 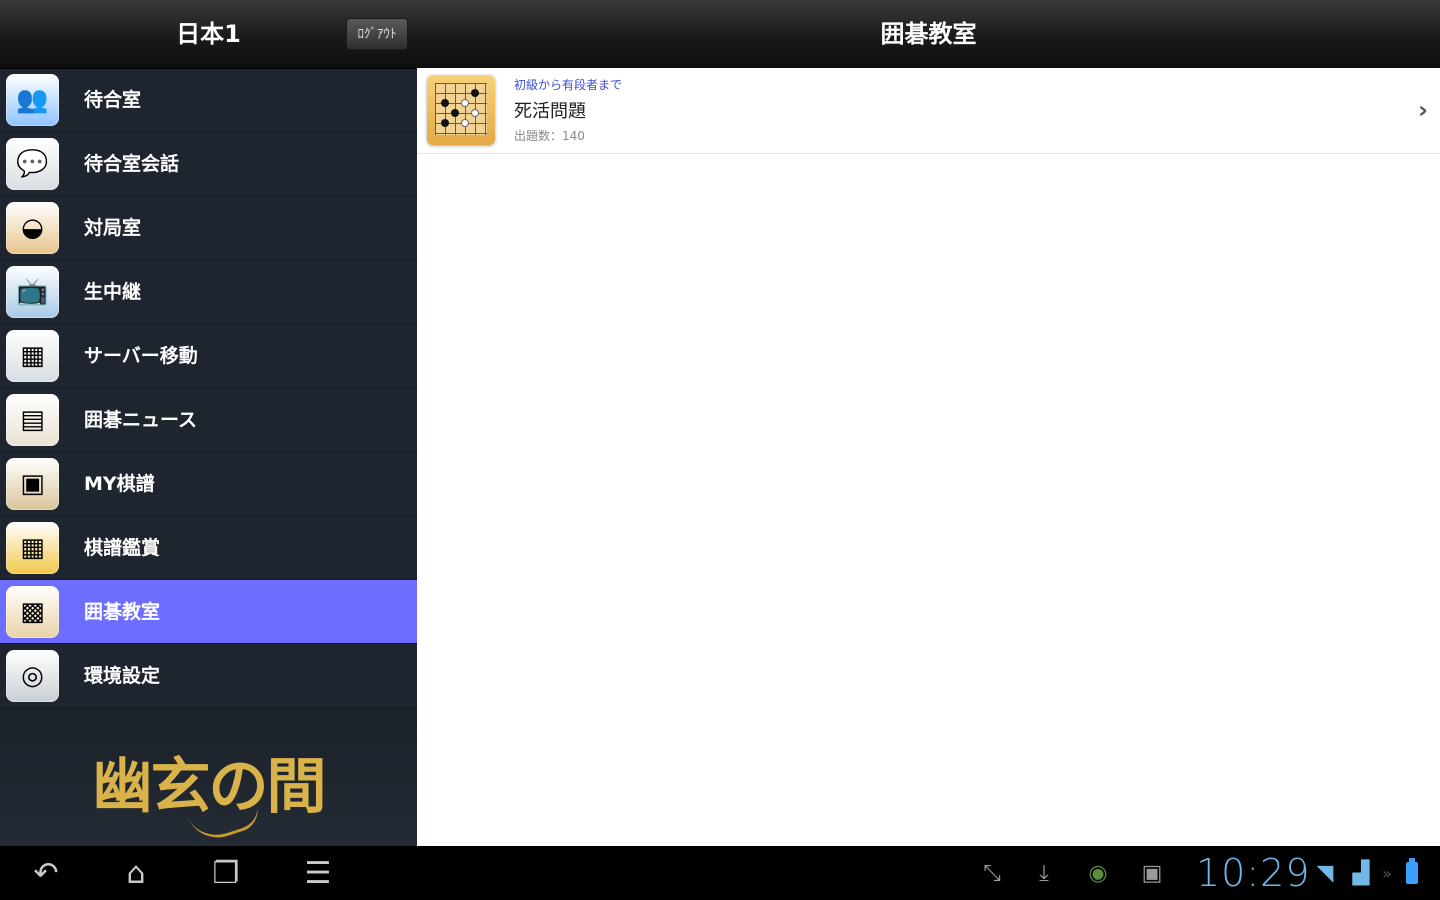 I want to click on menu-item: 💬 待合室会話, so click(x=208, y=164).